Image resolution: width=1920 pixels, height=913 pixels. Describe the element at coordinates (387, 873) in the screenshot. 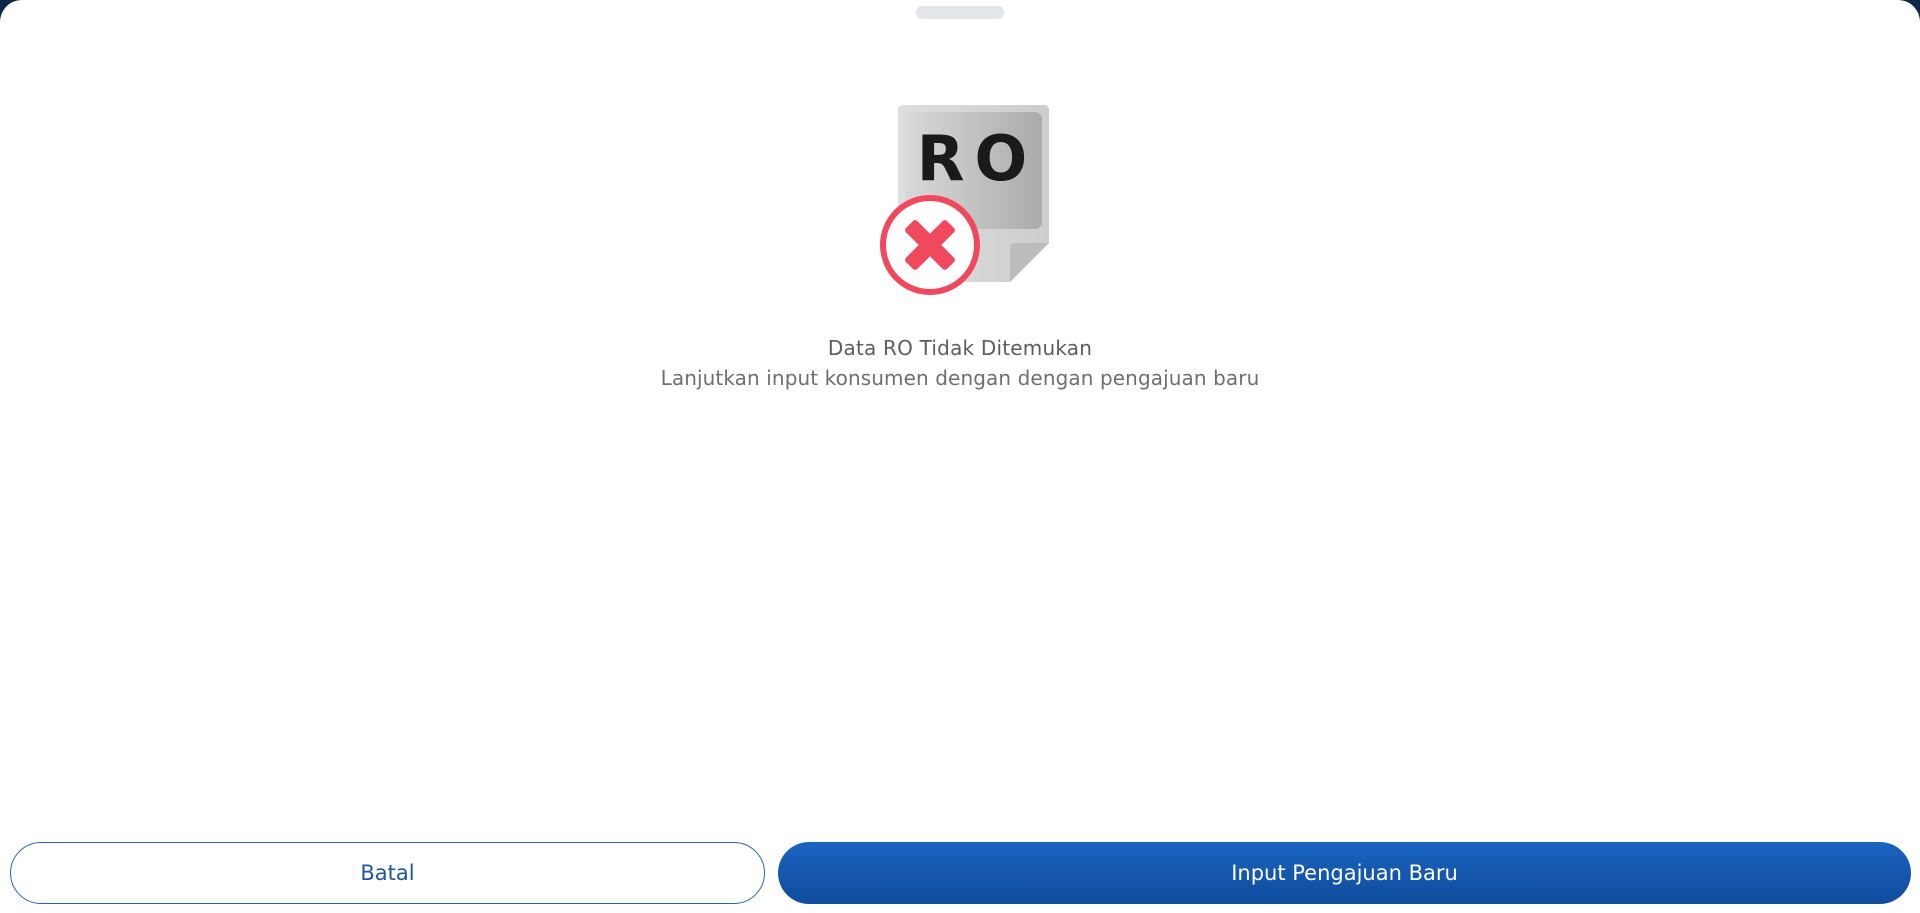

I see `cancel-button: Batal` at that location.